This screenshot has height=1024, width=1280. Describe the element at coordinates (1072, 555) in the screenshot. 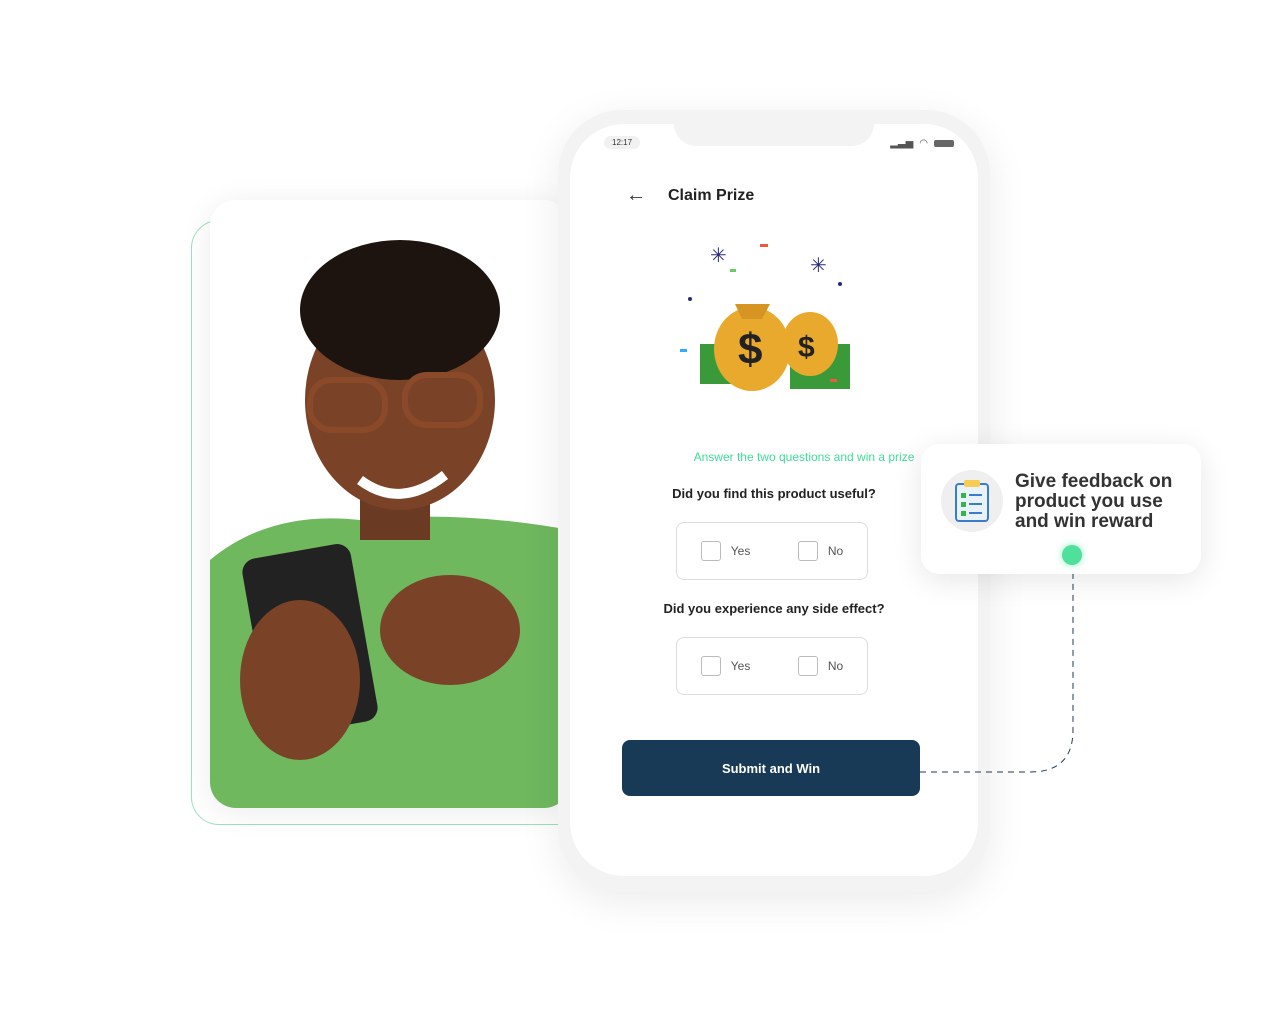

I see `connector-dot` at that location.